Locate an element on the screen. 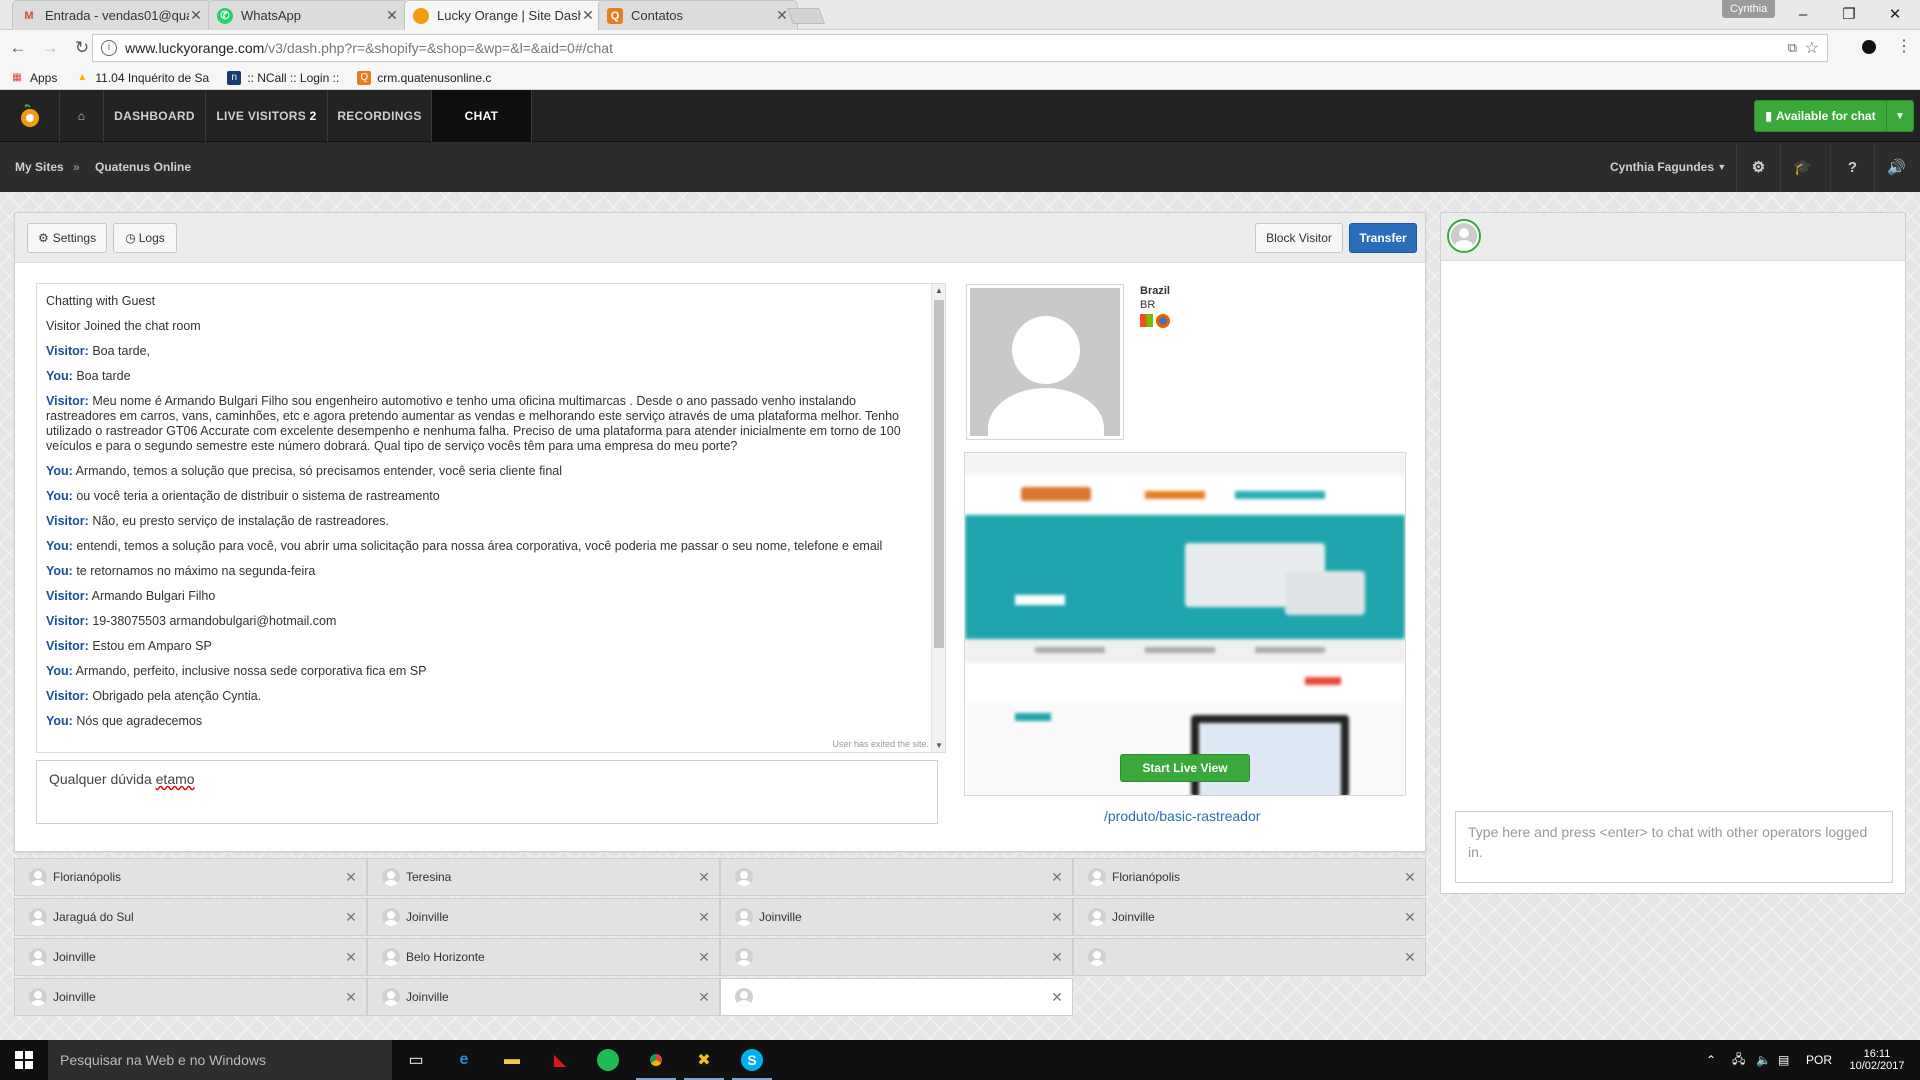  nav-dashboard: DASHBOARD is located at coordinates (155, 116).